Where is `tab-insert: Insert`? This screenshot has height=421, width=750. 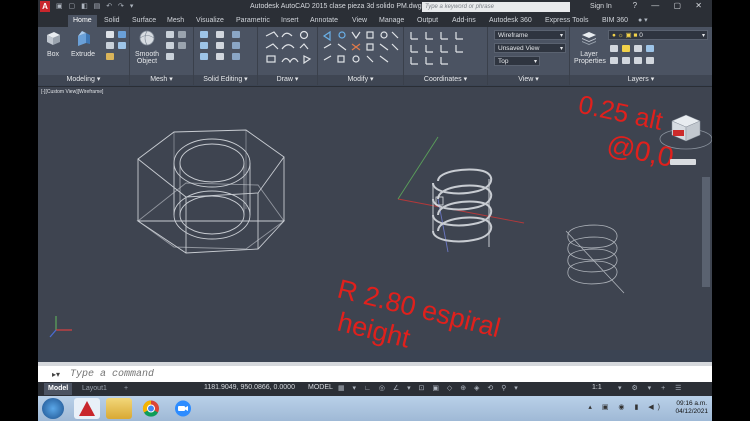
tab-insert: Insert is located at coordinates (290, 21).